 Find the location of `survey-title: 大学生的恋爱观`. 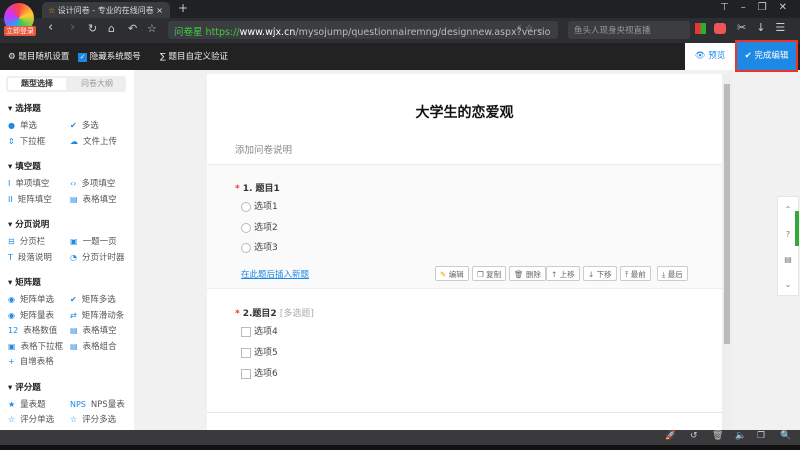

survey-title: 大学生的恋爱观 is located at coordinates (464, 112).